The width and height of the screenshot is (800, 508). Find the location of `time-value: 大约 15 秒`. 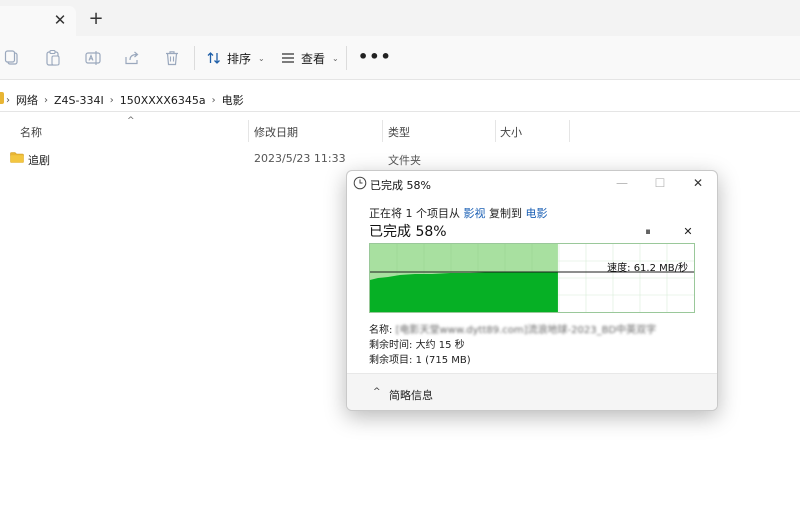

time-value: 大约 15 秒 is located at coordinates (440, 345).